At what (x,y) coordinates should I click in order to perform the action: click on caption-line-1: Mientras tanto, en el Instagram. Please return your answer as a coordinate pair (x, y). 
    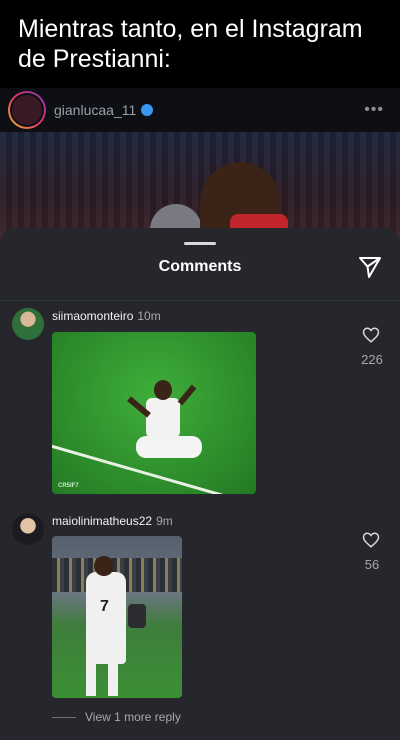
    Looking at the image, I should click on (190, 29).